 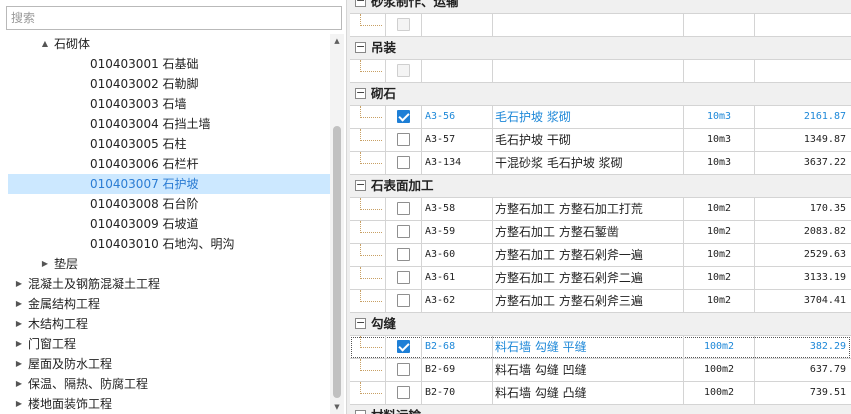 What do you see at coordinates (802, 71) in the screenshot?
I see `quota-price` at bounding box center [802, 71].